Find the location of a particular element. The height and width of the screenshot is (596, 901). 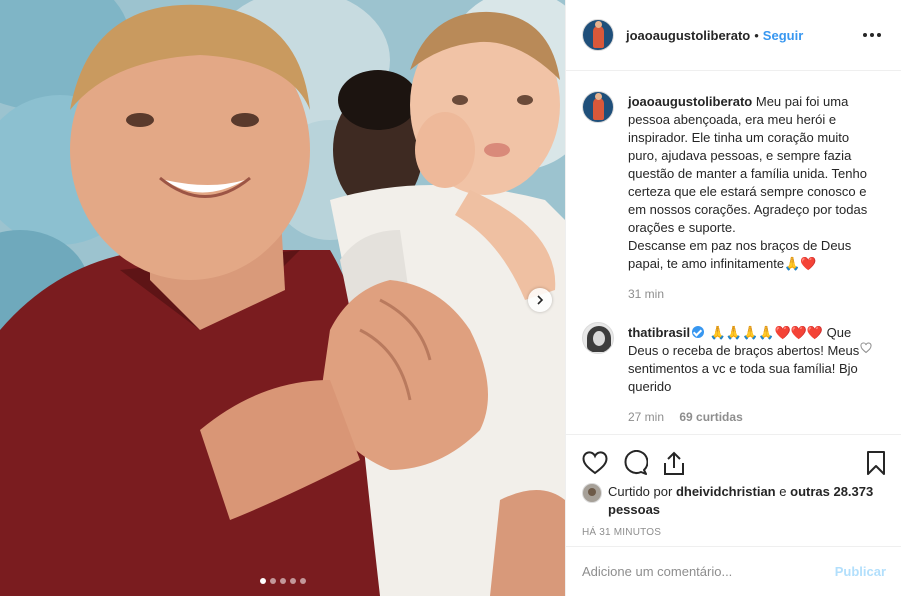

liked-by-conj: e is located at coordinates (783, 491).